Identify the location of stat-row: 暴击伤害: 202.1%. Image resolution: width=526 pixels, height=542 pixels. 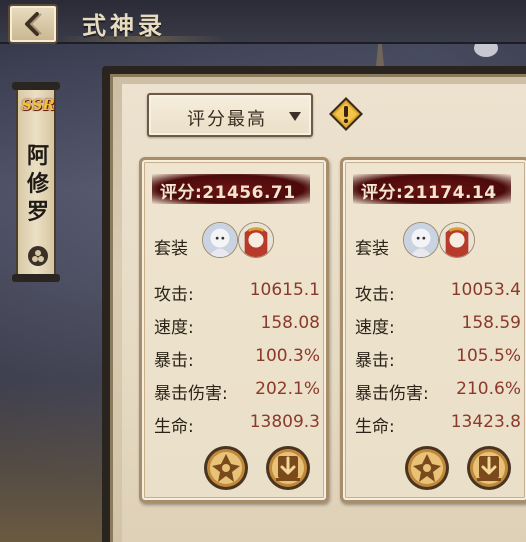
(237, 391).